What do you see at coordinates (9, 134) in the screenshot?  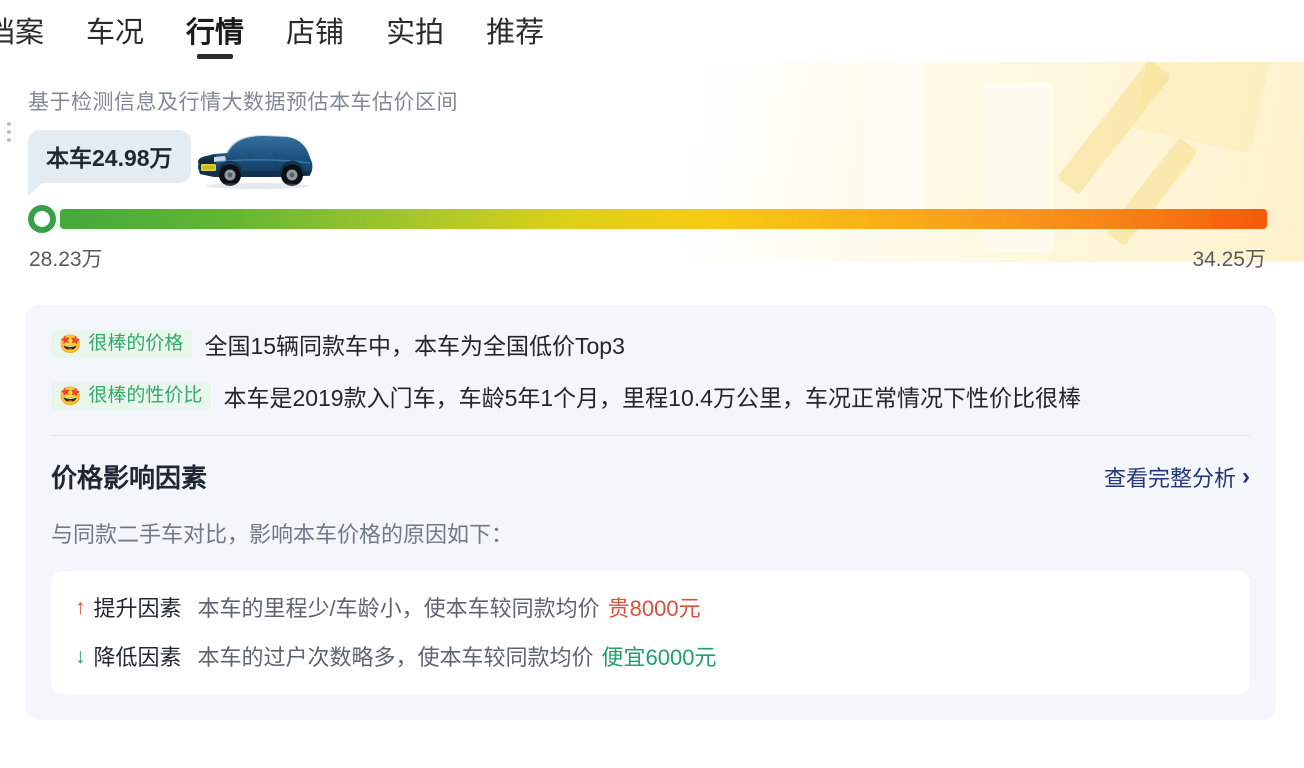 I see `bubble-connector-dots` at bounding box center [9, 134].